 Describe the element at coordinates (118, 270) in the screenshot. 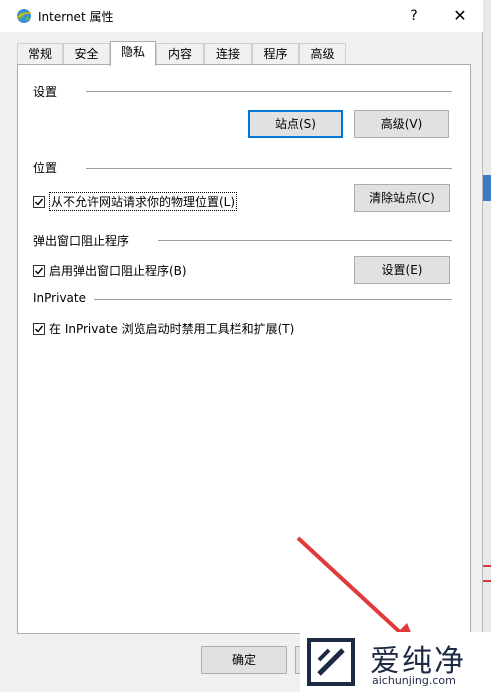

I see `popup-blocker-checkbox-label: 启用弹出窗口阻止程序(B)` at that location.